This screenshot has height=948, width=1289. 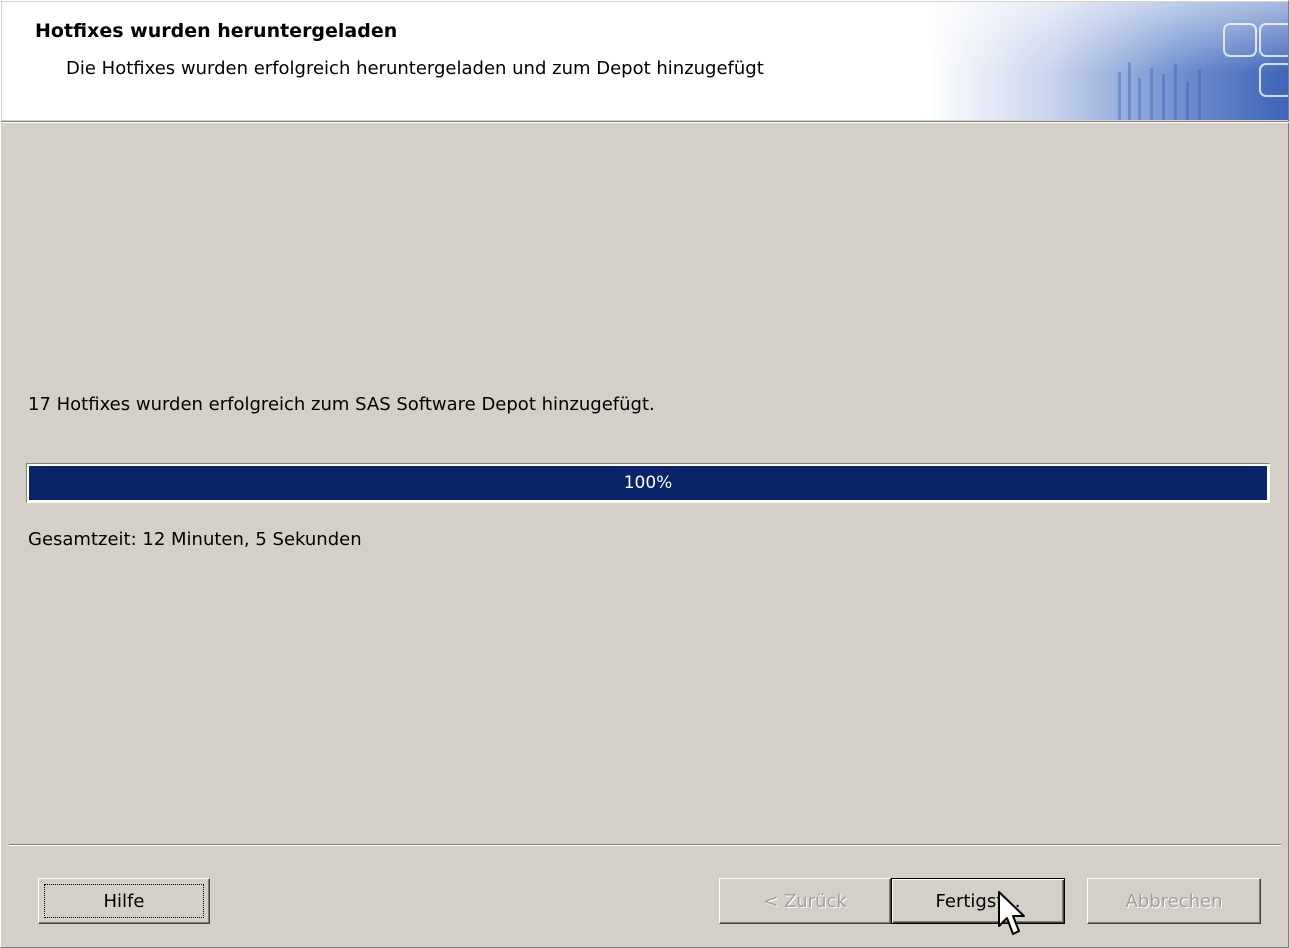 I want to click on progress-label: 100%, so click(x=648, y=483).